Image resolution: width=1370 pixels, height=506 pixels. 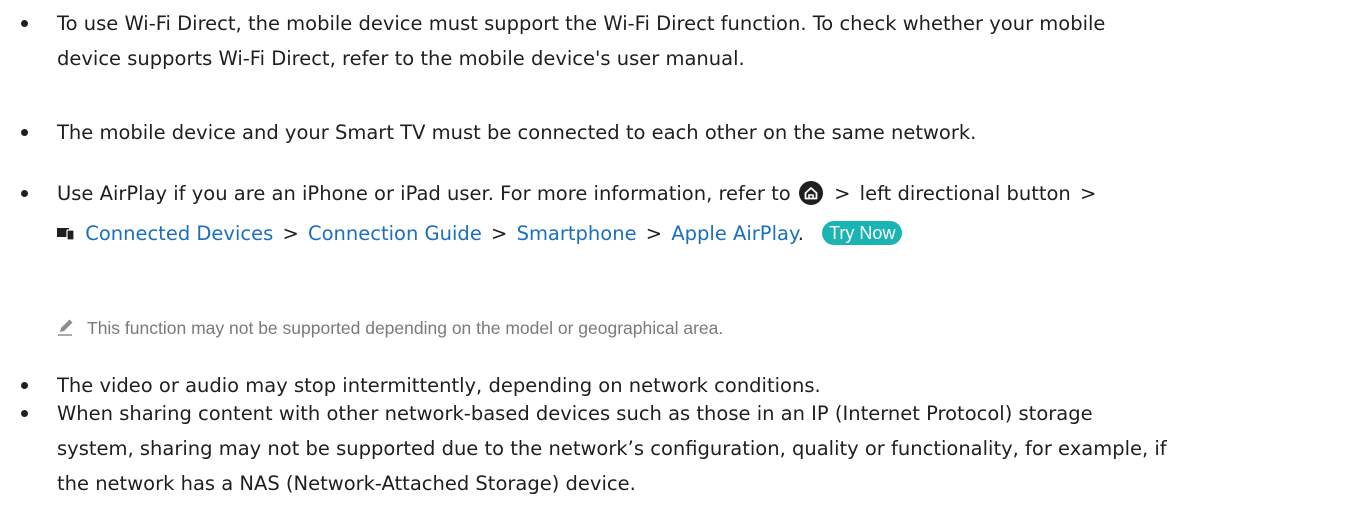 What do you see at coordinates (577, 233) in the screenshot?
I see `link-smartphone: Smartphone` at bounding box center [577, 233].